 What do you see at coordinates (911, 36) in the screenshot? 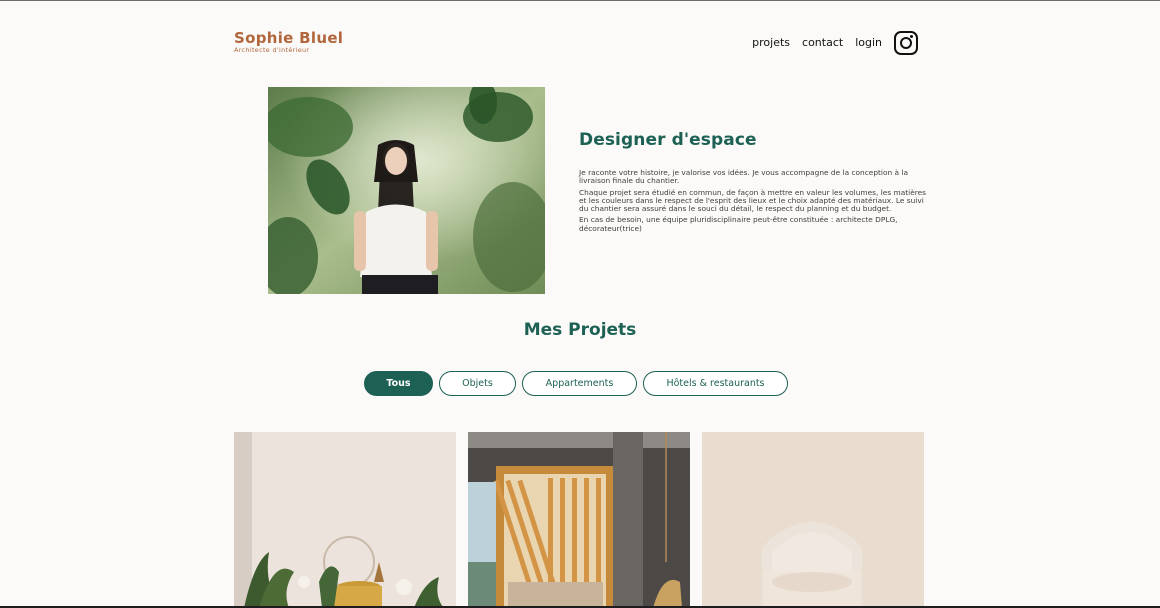
I see `instagram-dot` at bounding box center [911, 36].